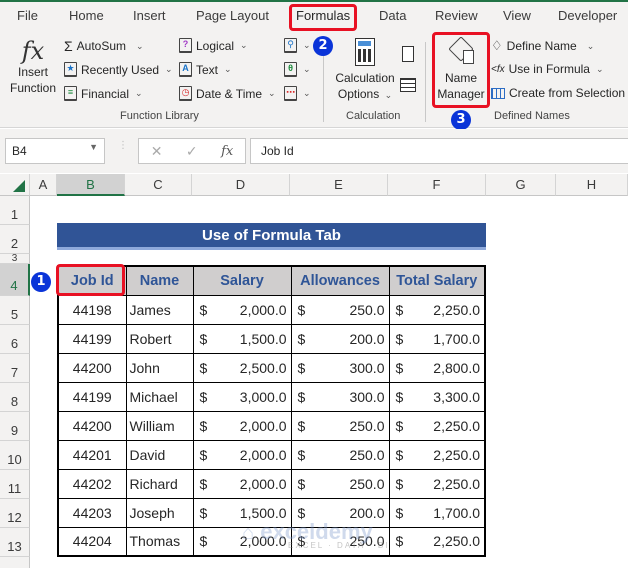  Describe the element at coordinates (33, 67) in the screenshot. I see `insert-function-button: fx Insert Function` at that location.